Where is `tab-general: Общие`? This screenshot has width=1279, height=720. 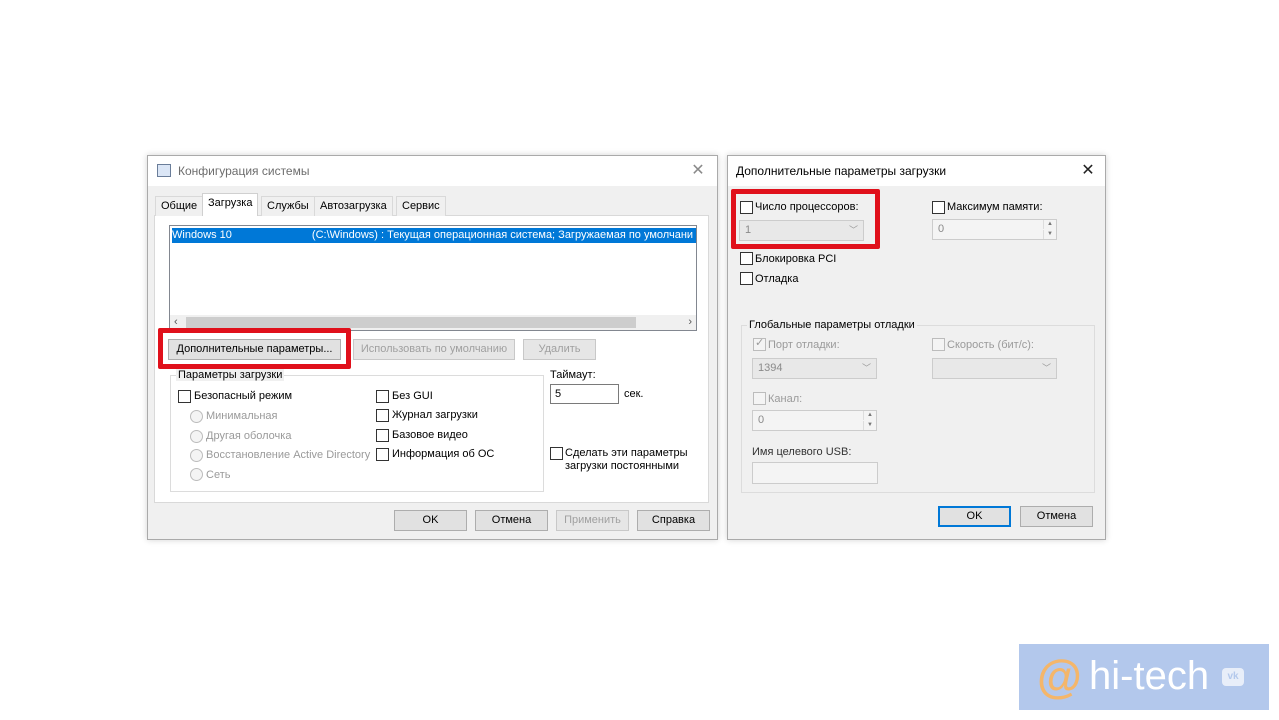
tab-general: Общие is located at coordinates (179, 206).